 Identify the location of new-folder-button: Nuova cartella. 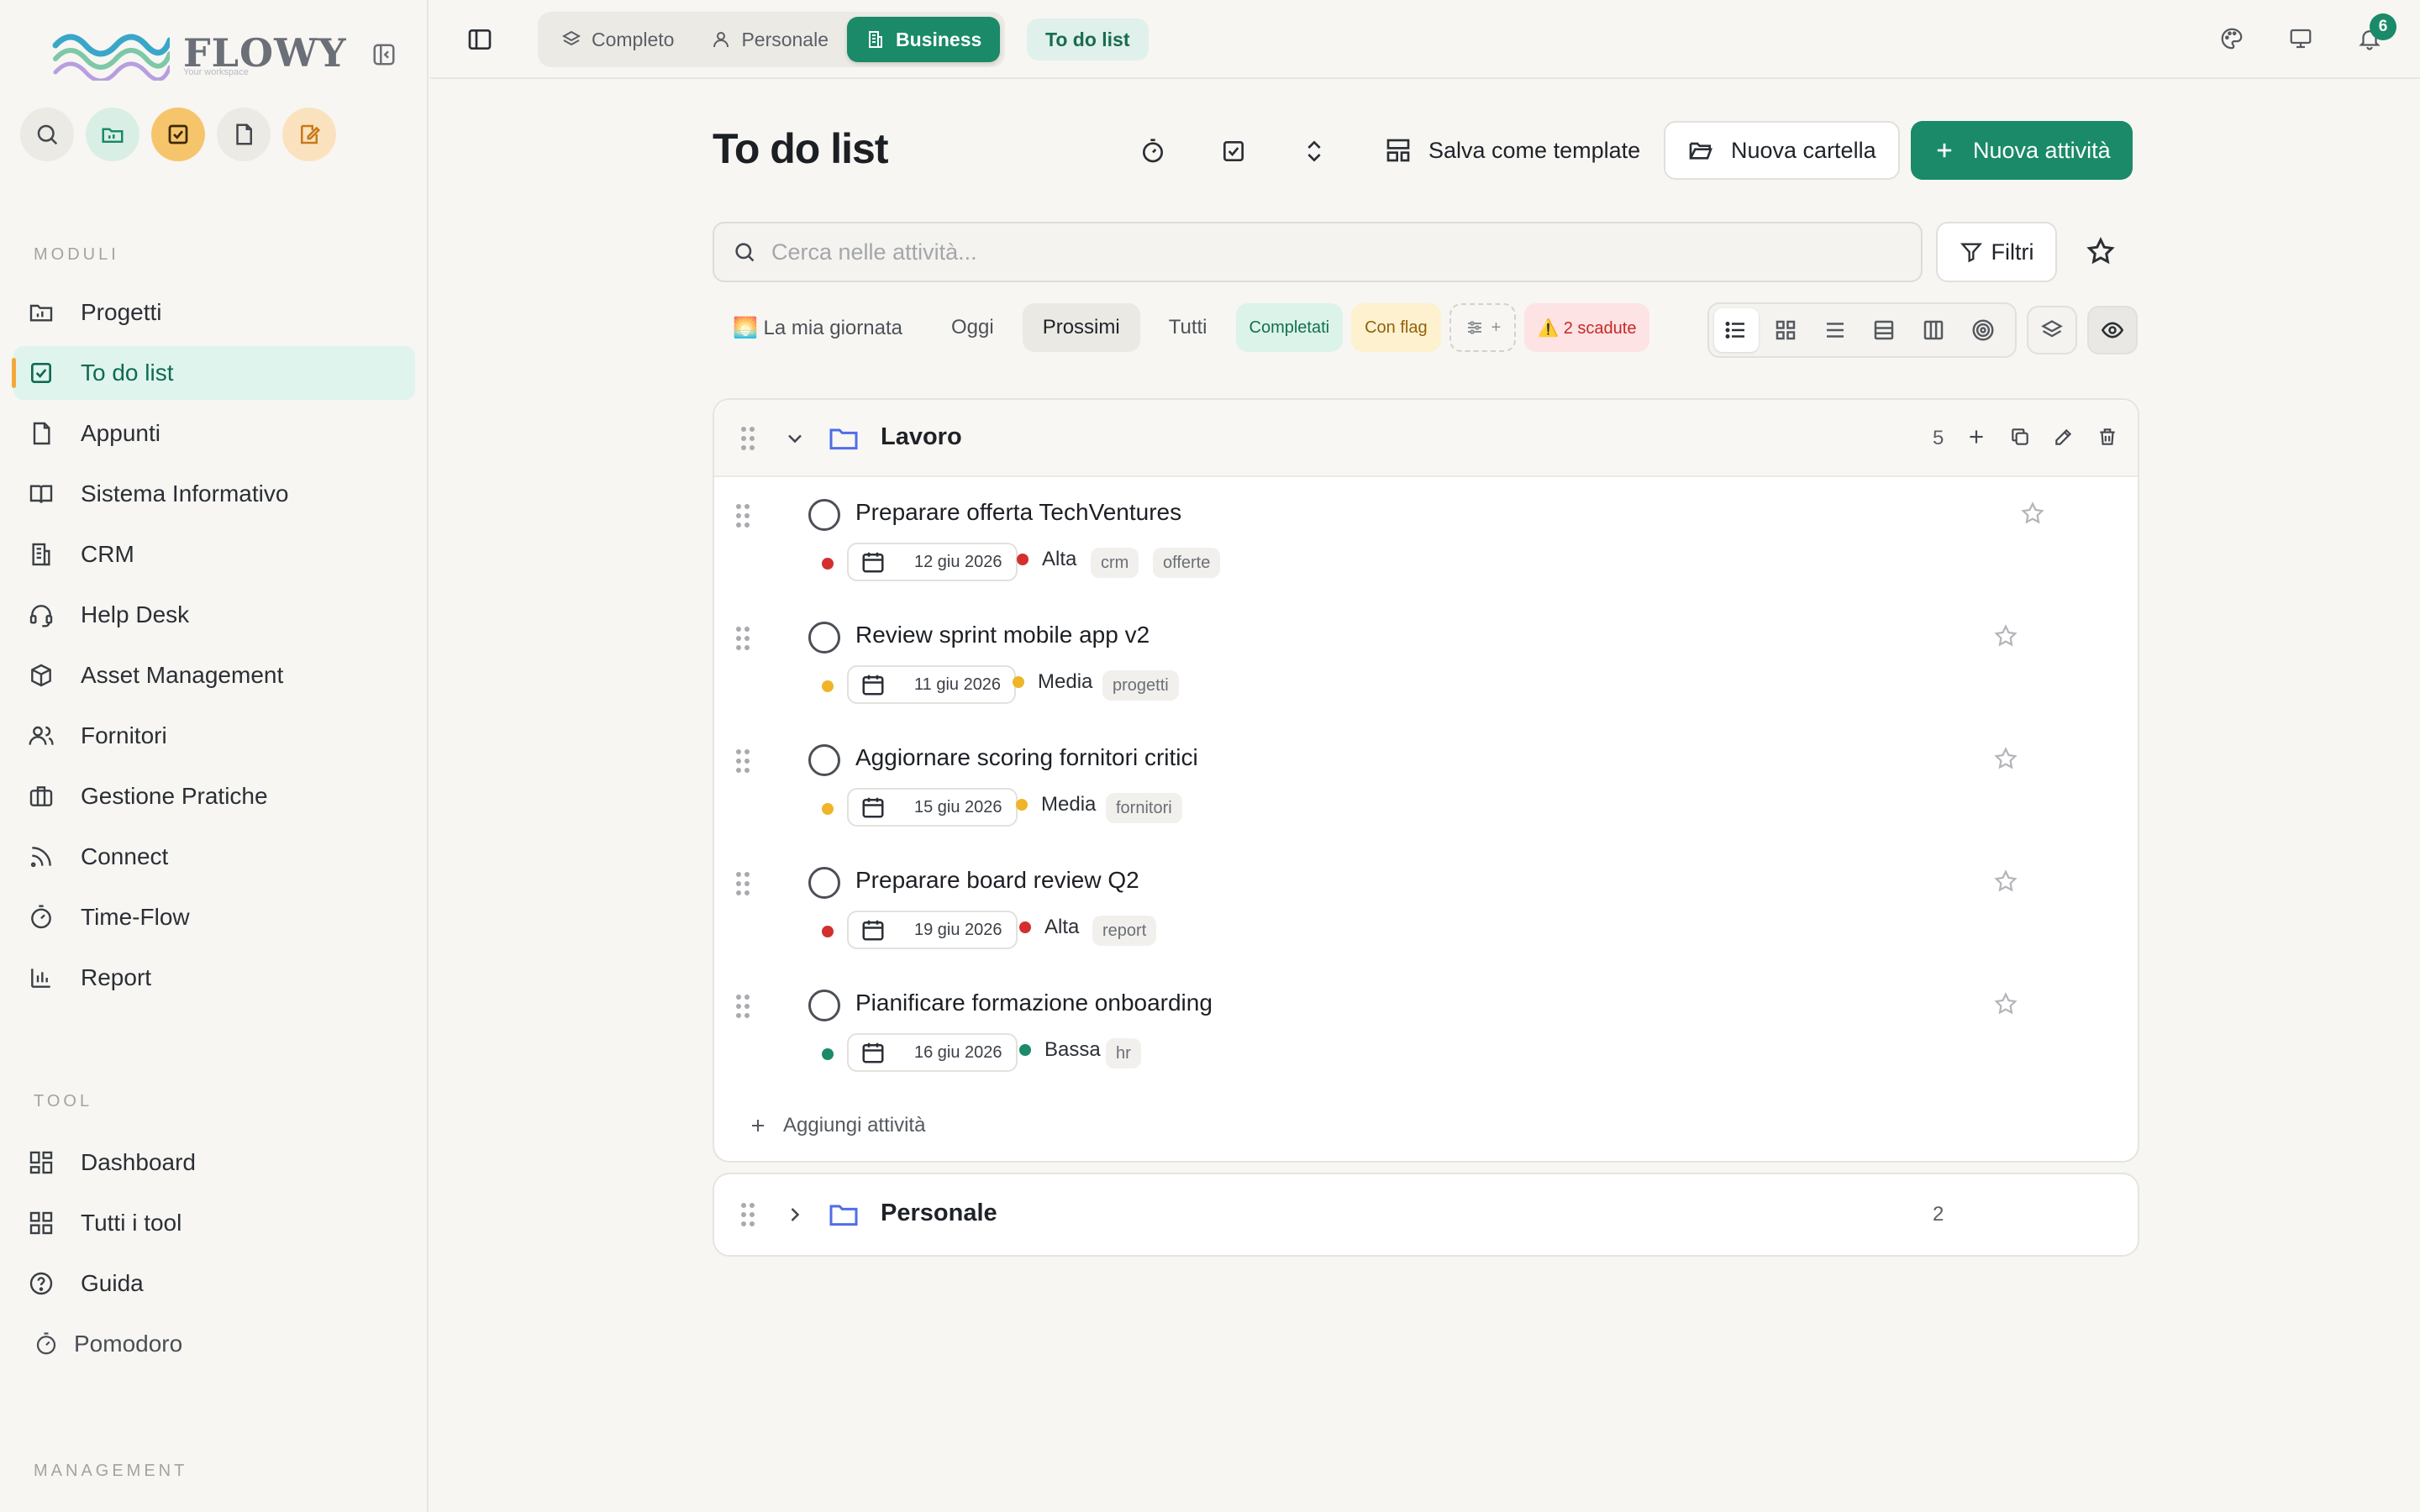
(1782, 150).